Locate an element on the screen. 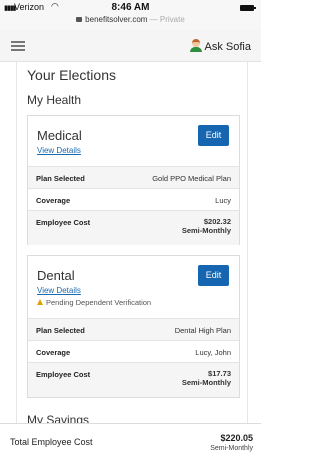 This screenshot has height=463, width=320. section-title-health: My Health is located at coordinates (54, 100).